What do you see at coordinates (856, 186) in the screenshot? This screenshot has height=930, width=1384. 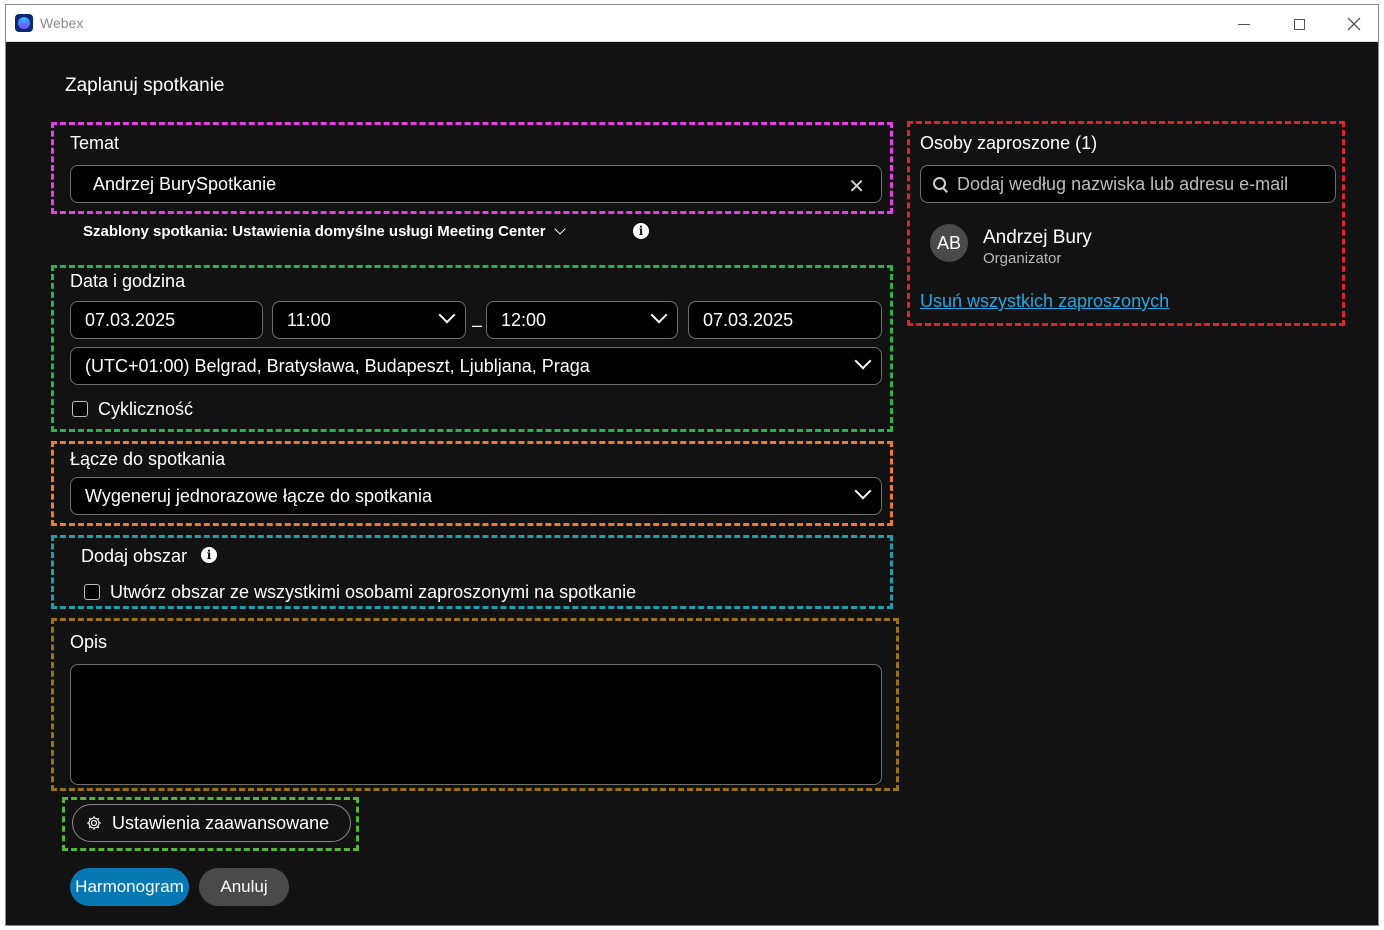 I see `clear-icon: ✕` at bounding box center [856, 186].